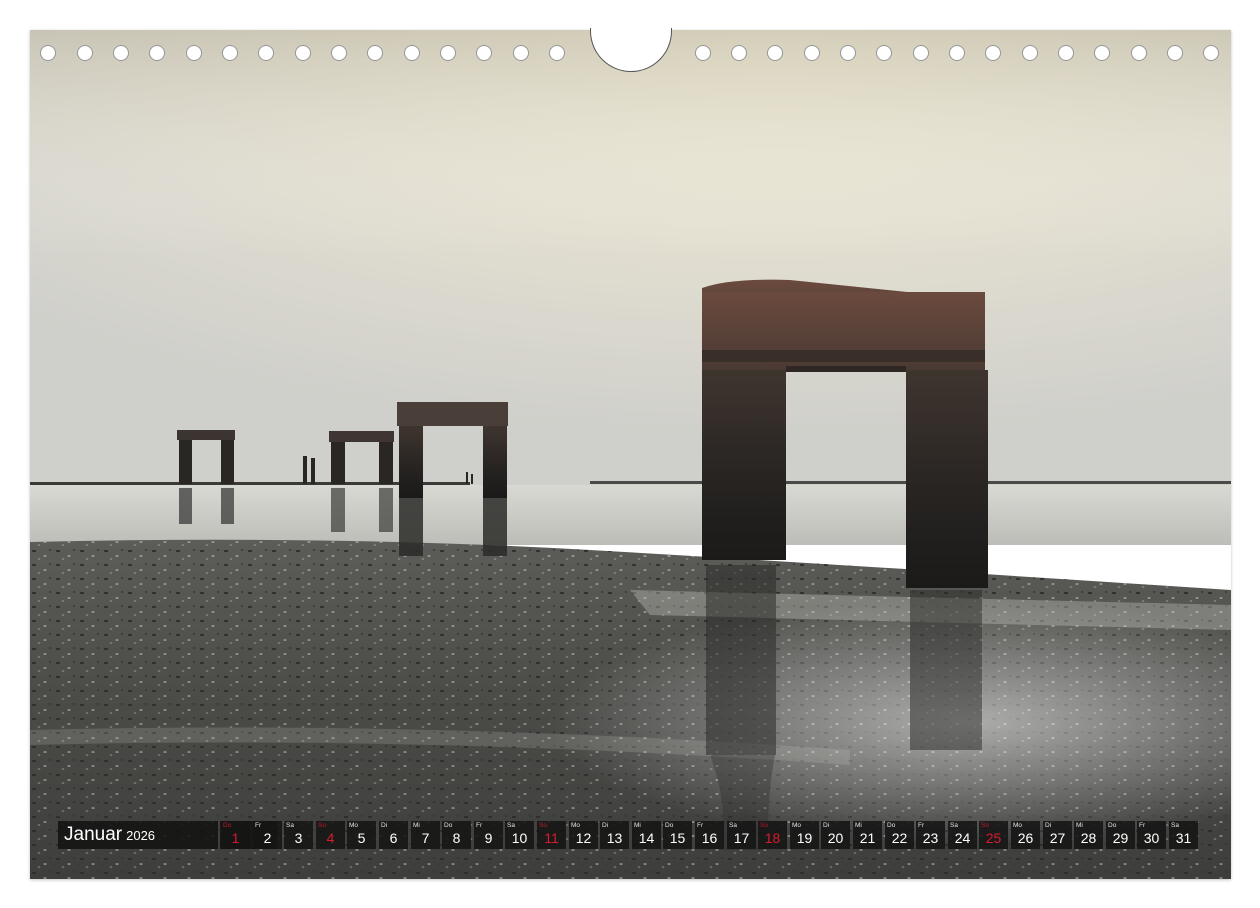  I want to click on day-cell: Mi 21, so click(867, 835).